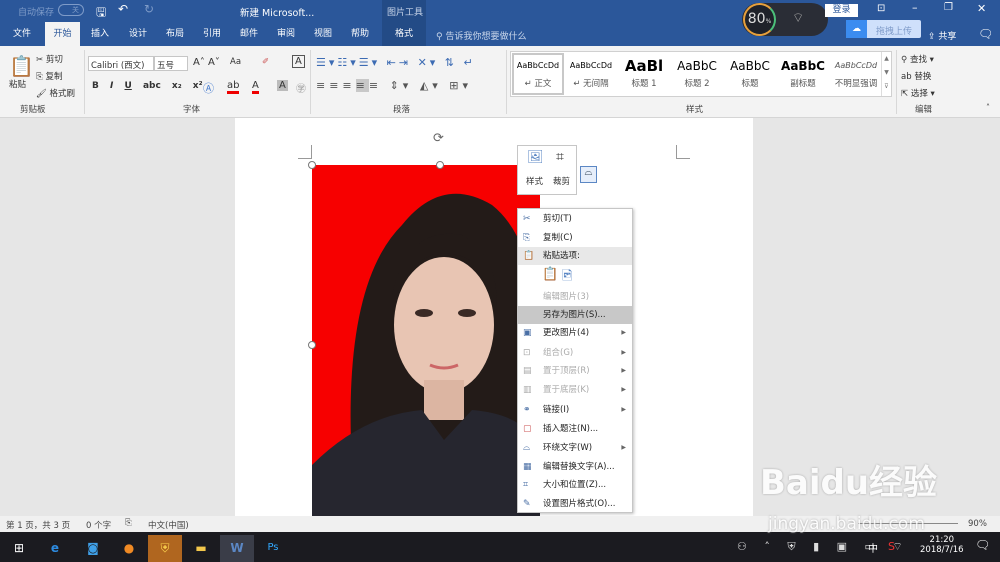 The image size is (1000, 562). What do you see at coordinates (208, 88) in the screenshot?
I see `text-effects-icon: Ⓐ` at bounding box center [208, 88].